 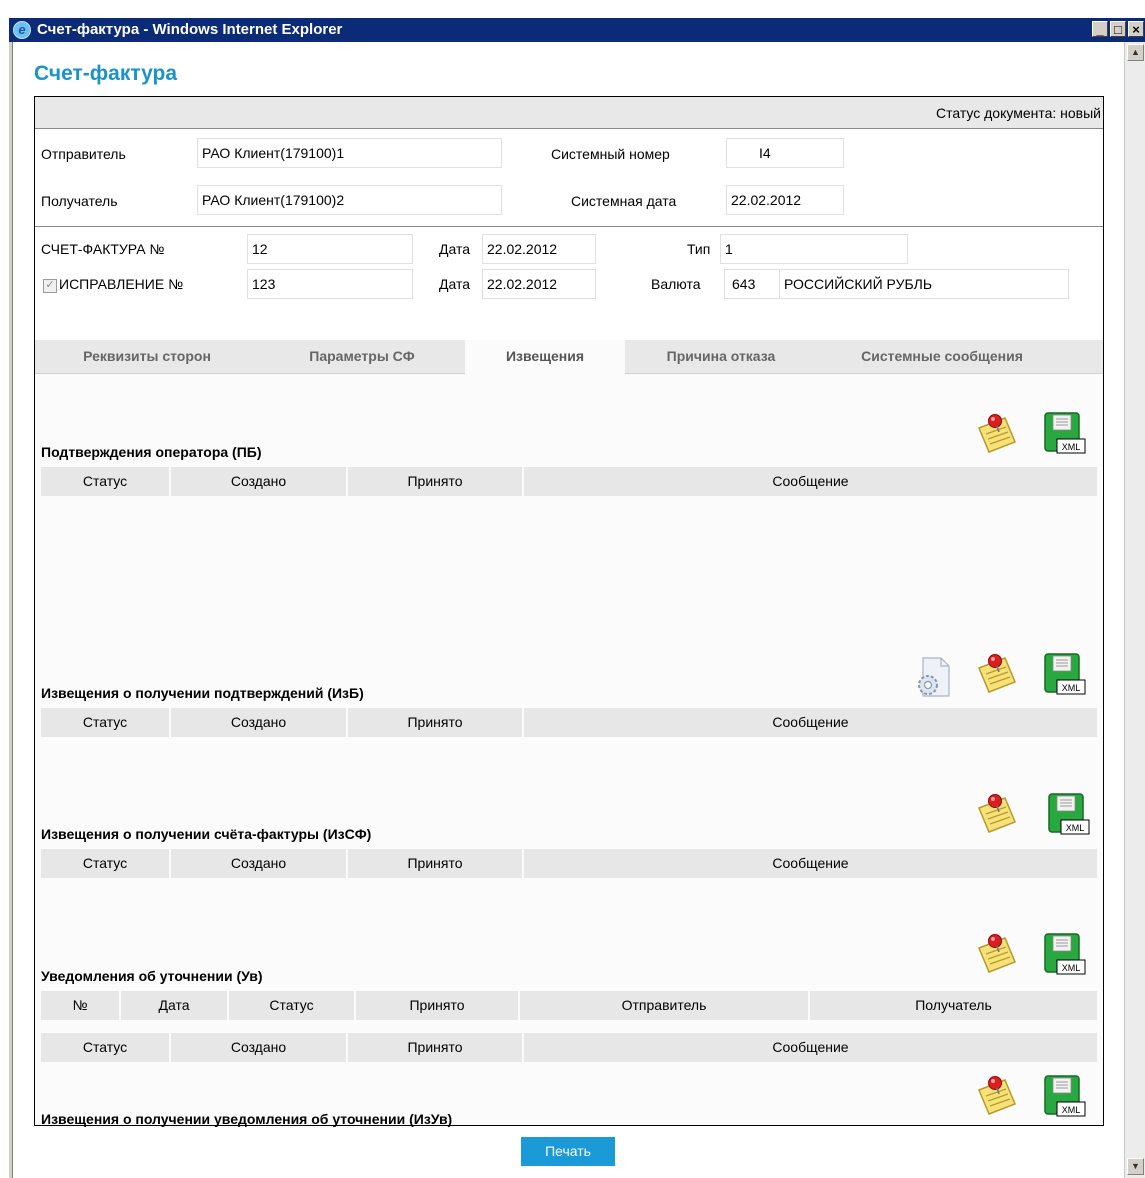 I want to click on tab-invoice-params: Параметры СФ, so click(x=362, y=356).